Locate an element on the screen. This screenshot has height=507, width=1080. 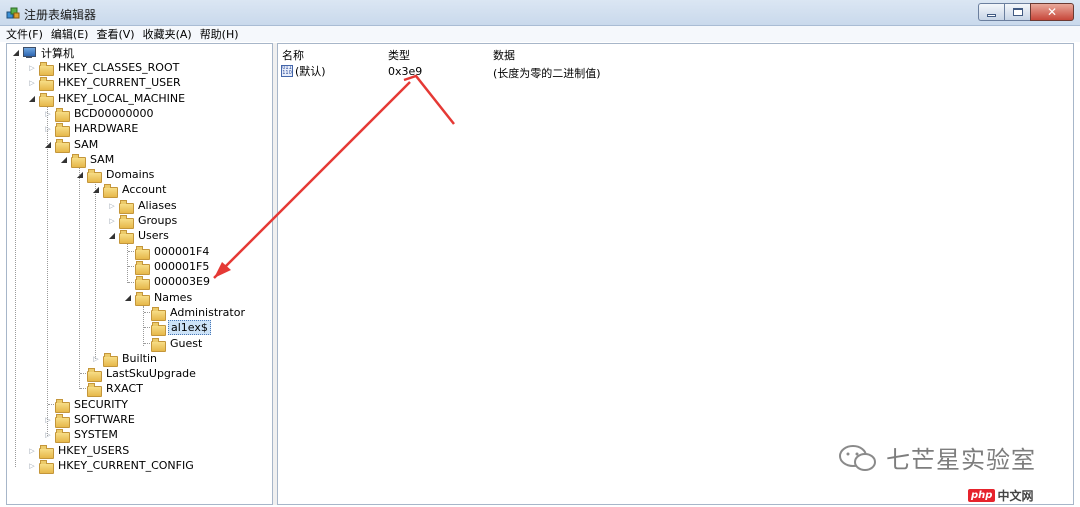
tree-node-hklm: ◢ HKEY_LOCAL_MACHINE is located at coordinates (107, 99).